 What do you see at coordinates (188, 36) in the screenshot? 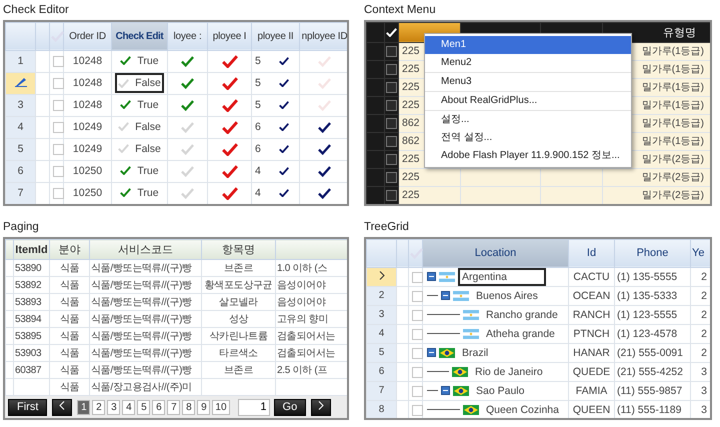
I see `column-header: loyee :` at bounding box center [188, 36].